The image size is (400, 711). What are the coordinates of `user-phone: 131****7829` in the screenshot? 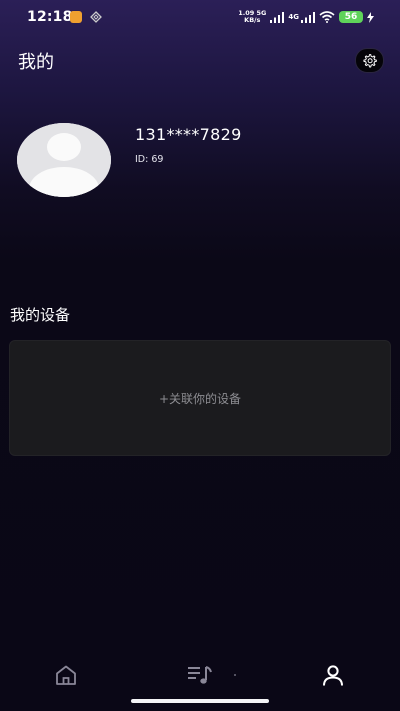 It's located at (188, 134).